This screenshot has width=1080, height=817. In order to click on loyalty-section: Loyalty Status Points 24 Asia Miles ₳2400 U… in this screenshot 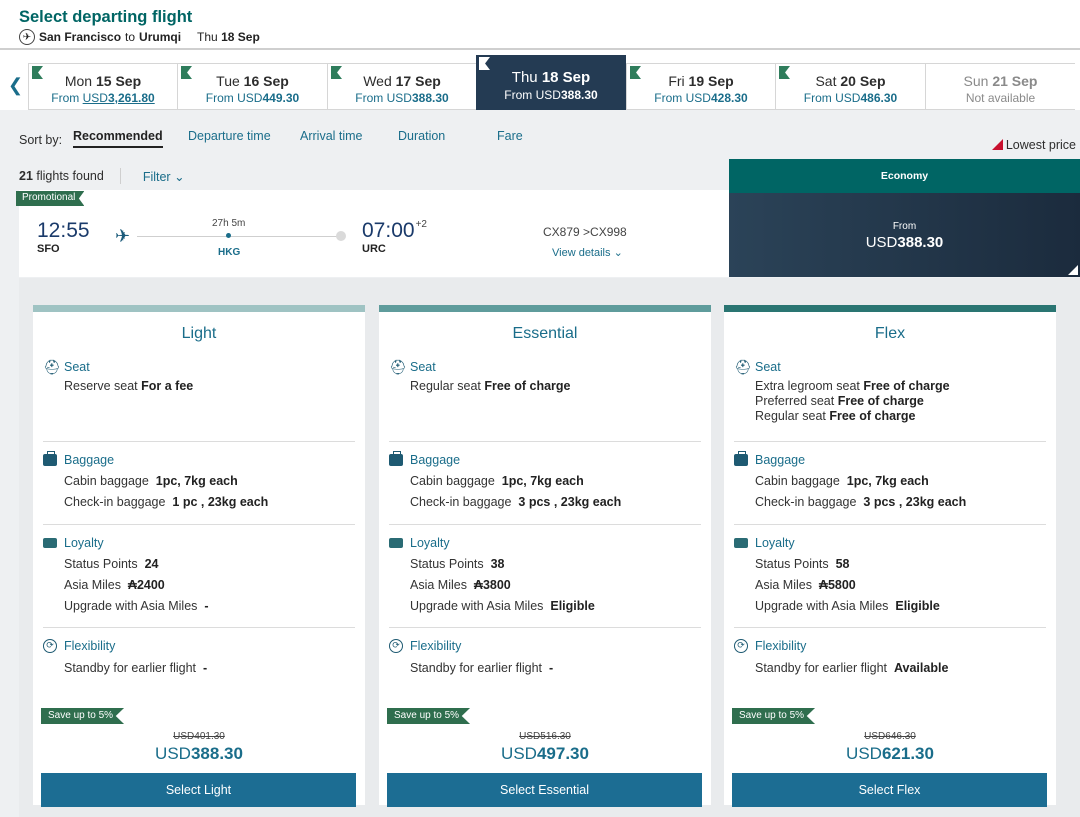, I will do `click(199, 574)`.